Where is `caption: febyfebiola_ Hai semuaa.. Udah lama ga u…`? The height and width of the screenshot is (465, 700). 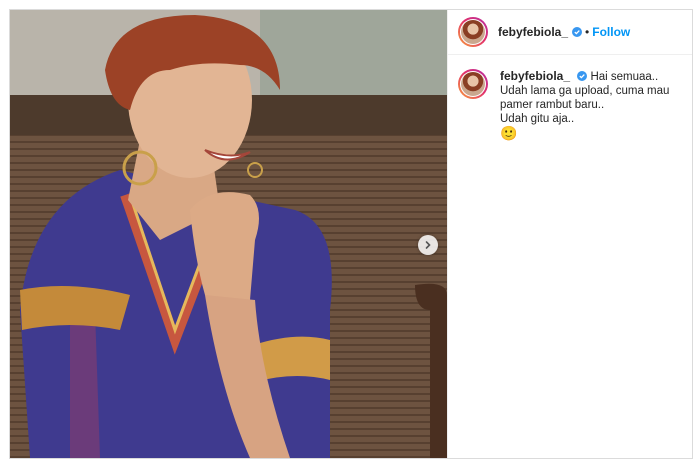 caption: febyfebiola_ Hai semuaa.. Udah lama ga u… is located at coordinates (570, 97).